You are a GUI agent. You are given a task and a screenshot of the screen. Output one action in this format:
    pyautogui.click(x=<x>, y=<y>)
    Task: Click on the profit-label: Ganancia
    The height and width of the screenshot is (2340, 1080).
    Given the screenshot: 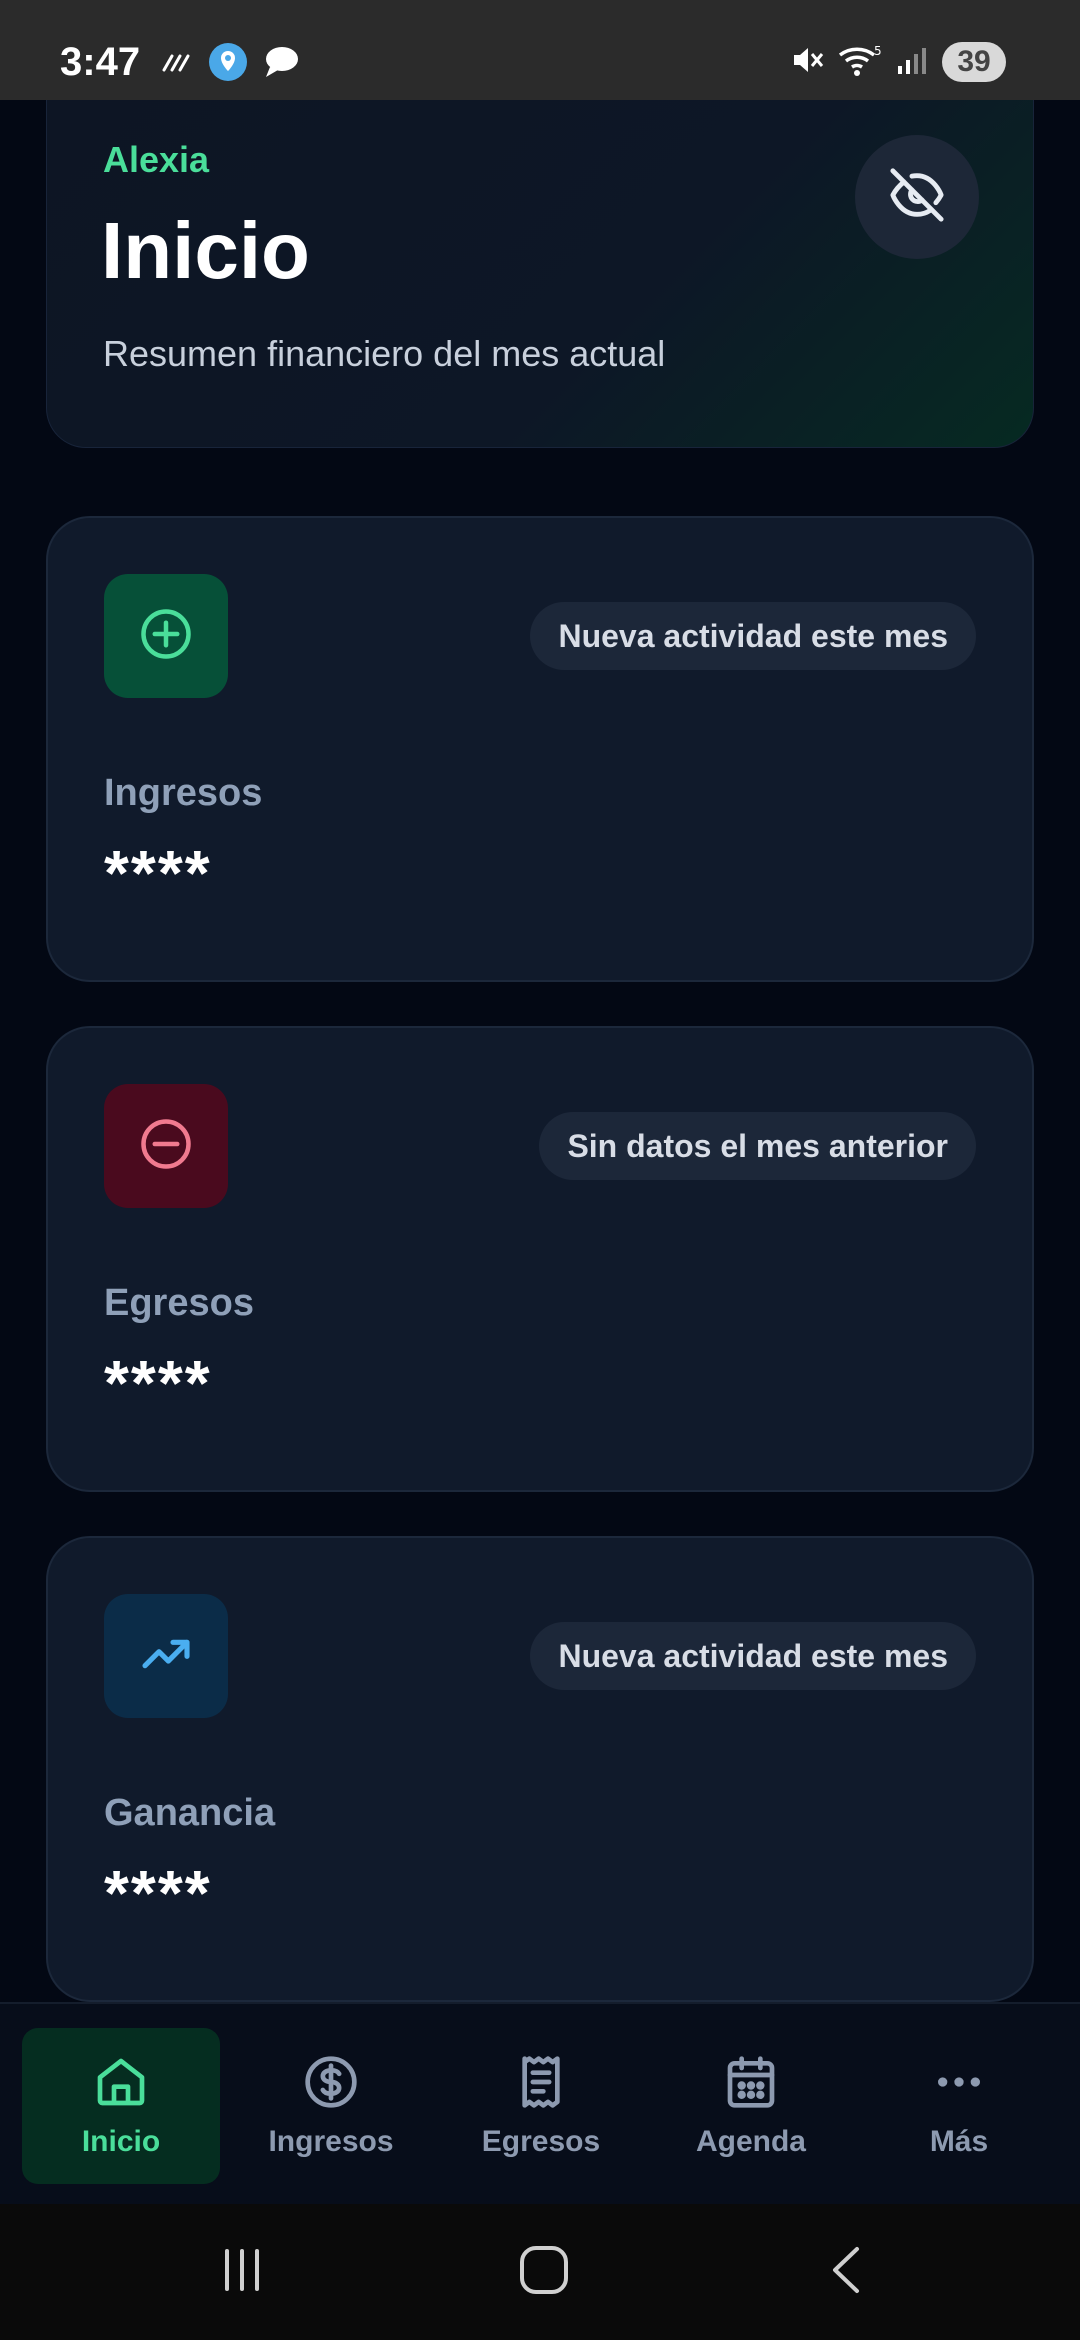 What is the action you would take?
    pyautogui.click(x=190, y=1813)
    